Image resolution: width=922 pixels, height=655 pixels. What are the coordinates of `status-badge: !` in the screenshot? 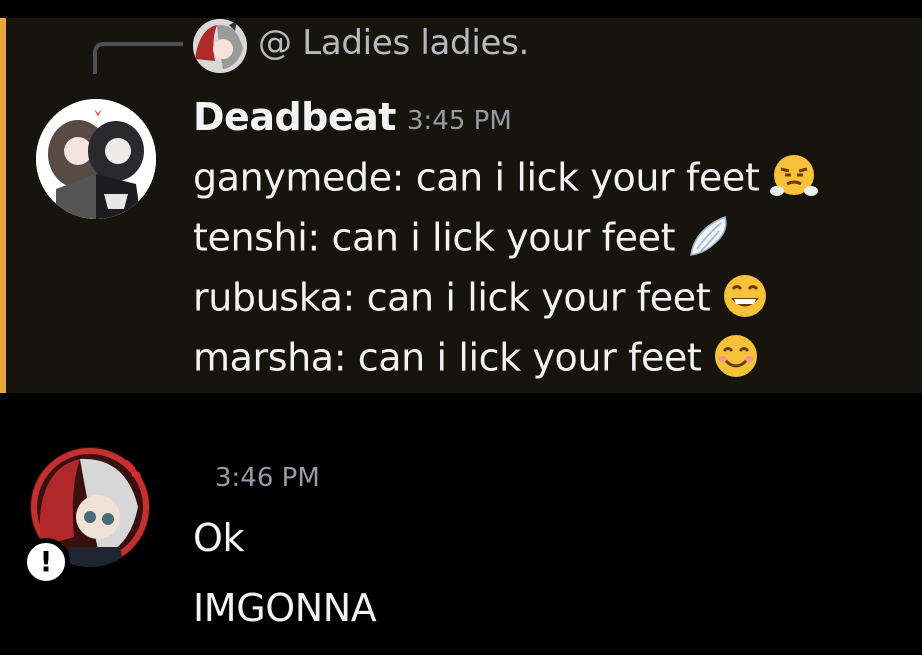 It's located at (46, 562).